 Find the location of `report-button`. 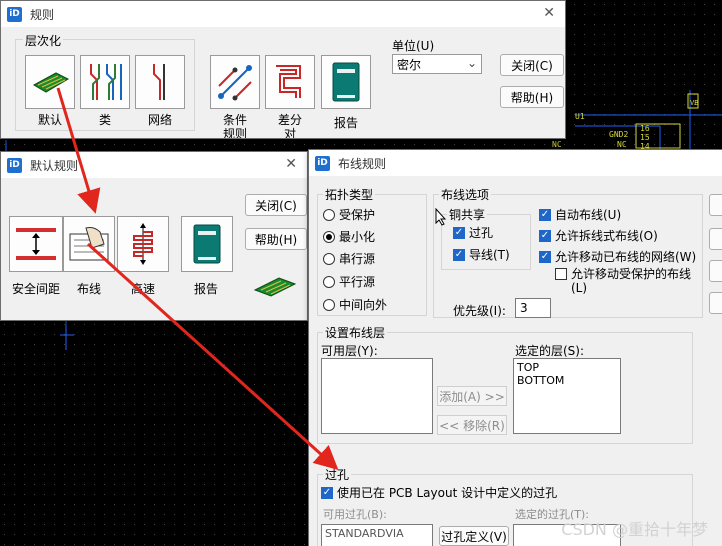

report-button is located at coordinates (346, 82).